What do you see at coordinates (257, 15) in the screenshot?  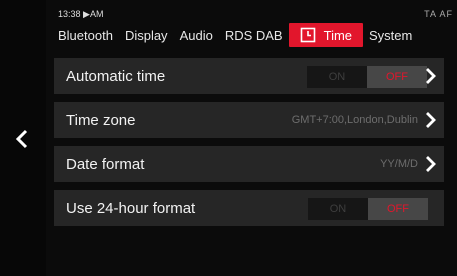 I see `status-bar: 13:38 ▶AM TA AF` at bounding box center [257, 15].